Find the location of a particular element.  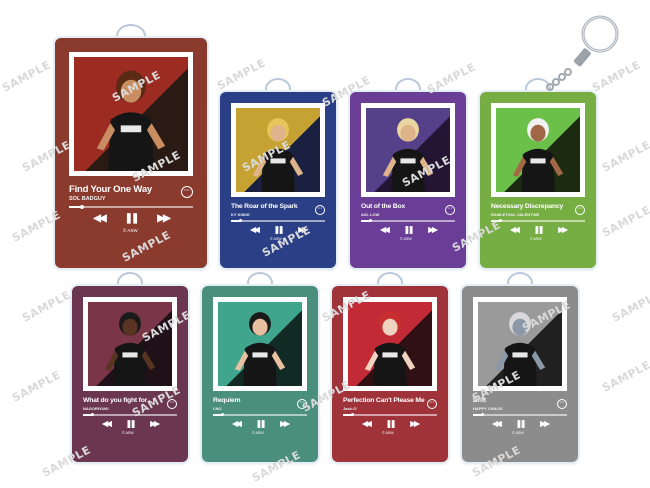

artist-name: AXL LOW is located at coordinates (370, 214).